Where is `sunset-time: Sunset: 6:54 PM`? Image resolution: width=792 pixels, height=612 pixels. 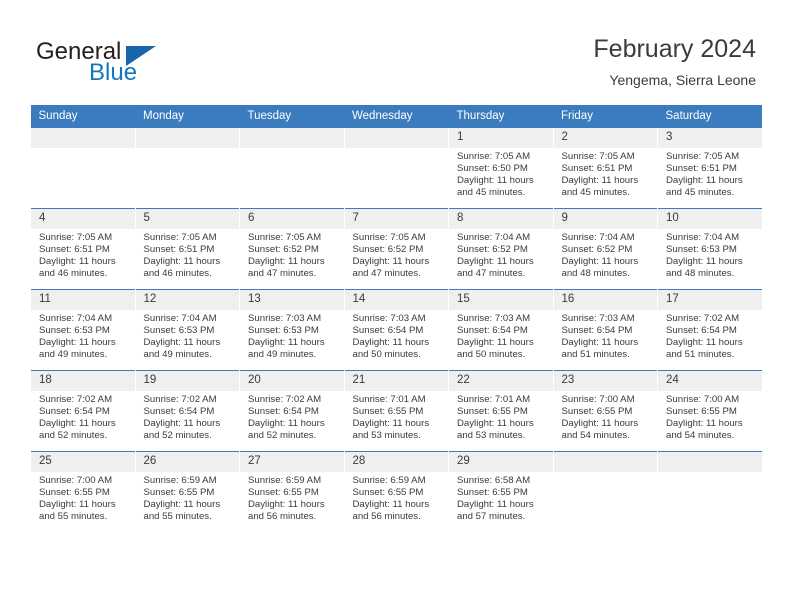 sunset-time: Sunset: 6:54 PM is located at coordinates (597, 331).